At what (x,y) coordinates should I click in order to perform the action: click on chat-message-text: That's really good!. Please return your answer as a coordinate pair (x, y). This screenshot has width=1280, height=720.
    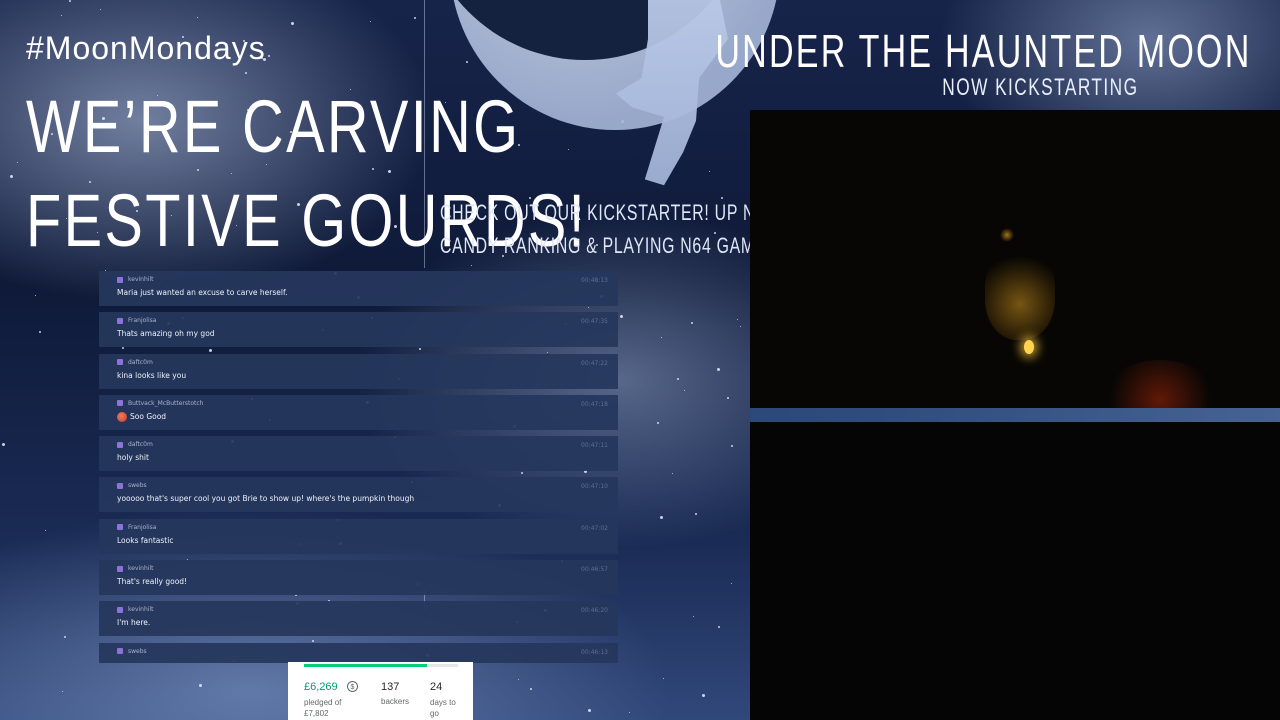
    Looking at the image, I should click on (152, 582).